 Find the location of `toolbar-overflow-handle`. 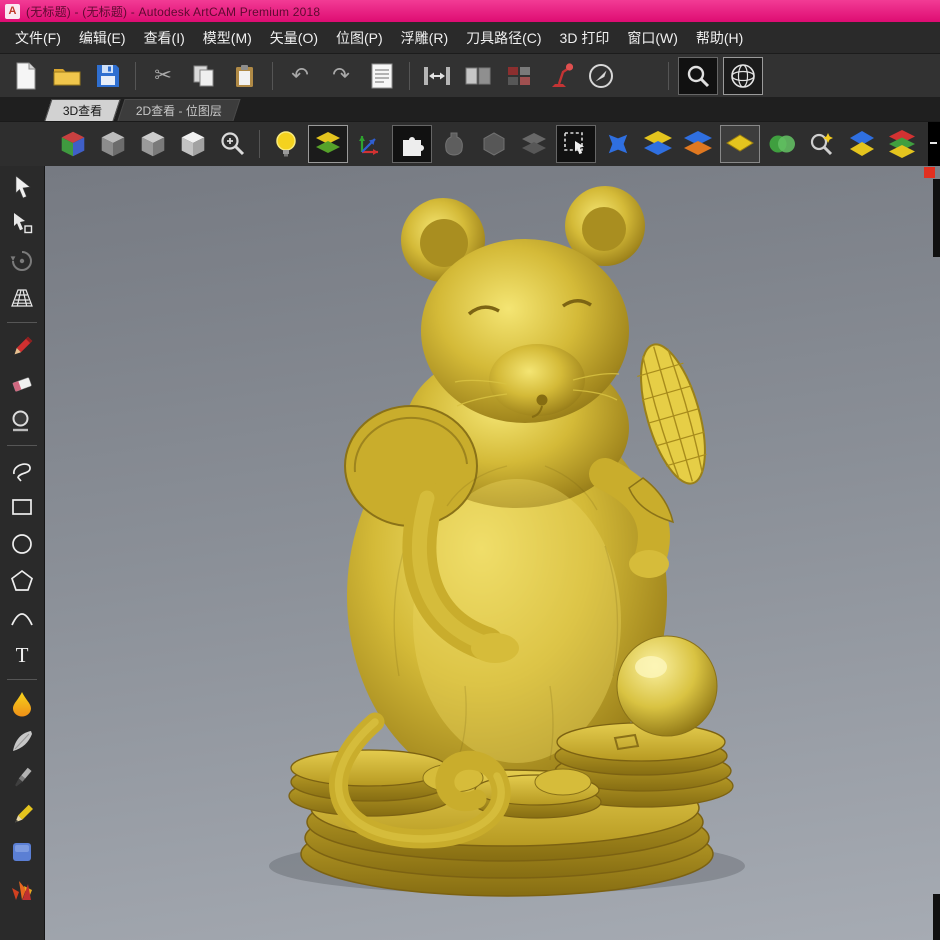

toolbar-overflow-handle is located at coordinates (934, 144).